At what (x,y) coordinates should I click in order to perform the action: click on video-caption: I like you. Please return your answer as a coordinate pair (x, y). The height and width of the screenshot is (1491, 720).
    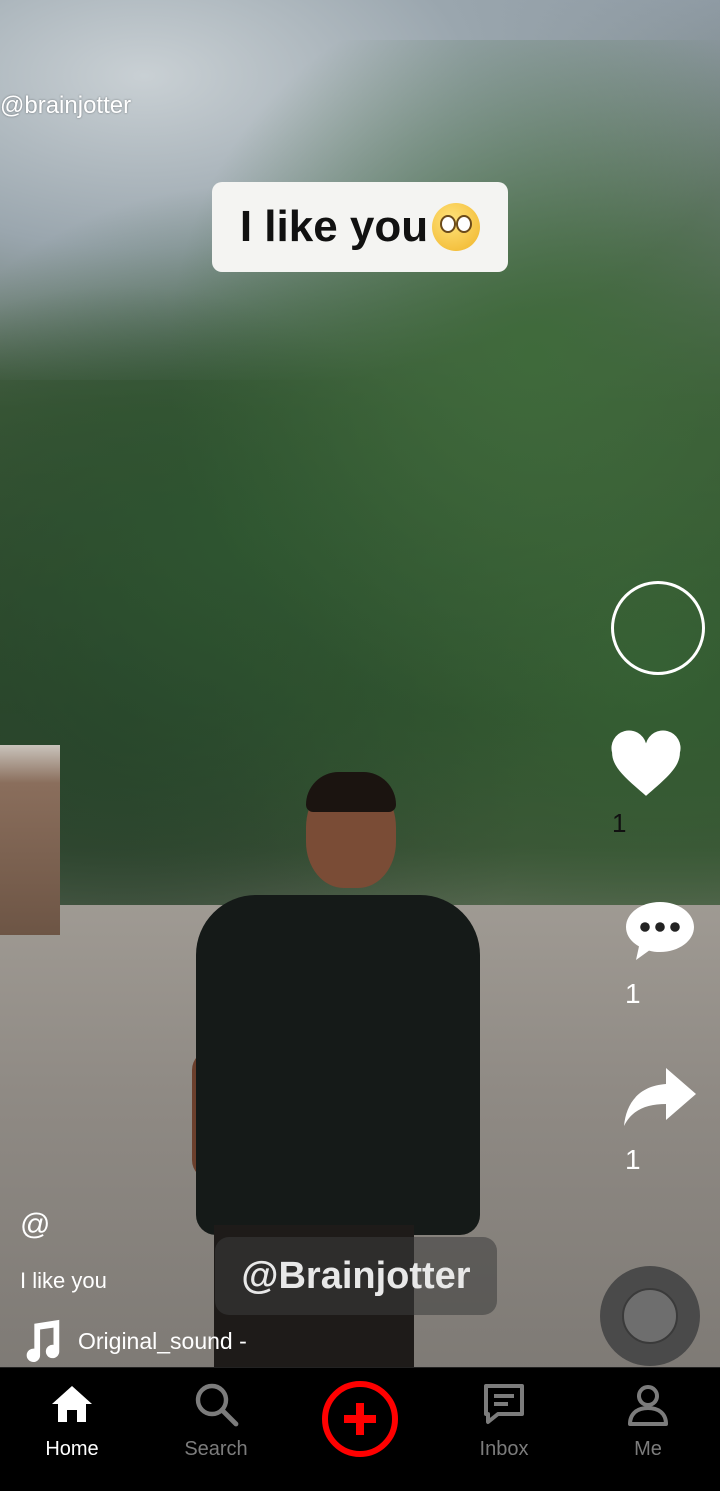
    Looking at the image, I should click on (360, 227).